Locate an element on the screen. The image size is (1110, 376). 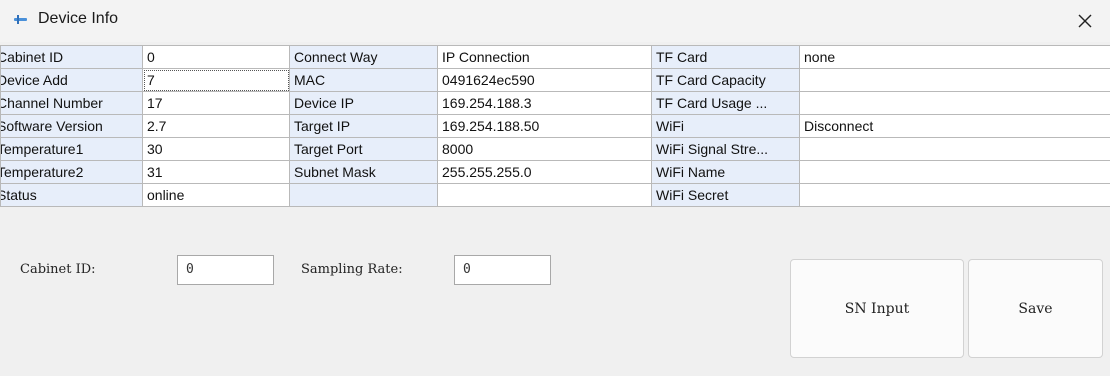
table-label-cell is located at coordinates (363, 195).